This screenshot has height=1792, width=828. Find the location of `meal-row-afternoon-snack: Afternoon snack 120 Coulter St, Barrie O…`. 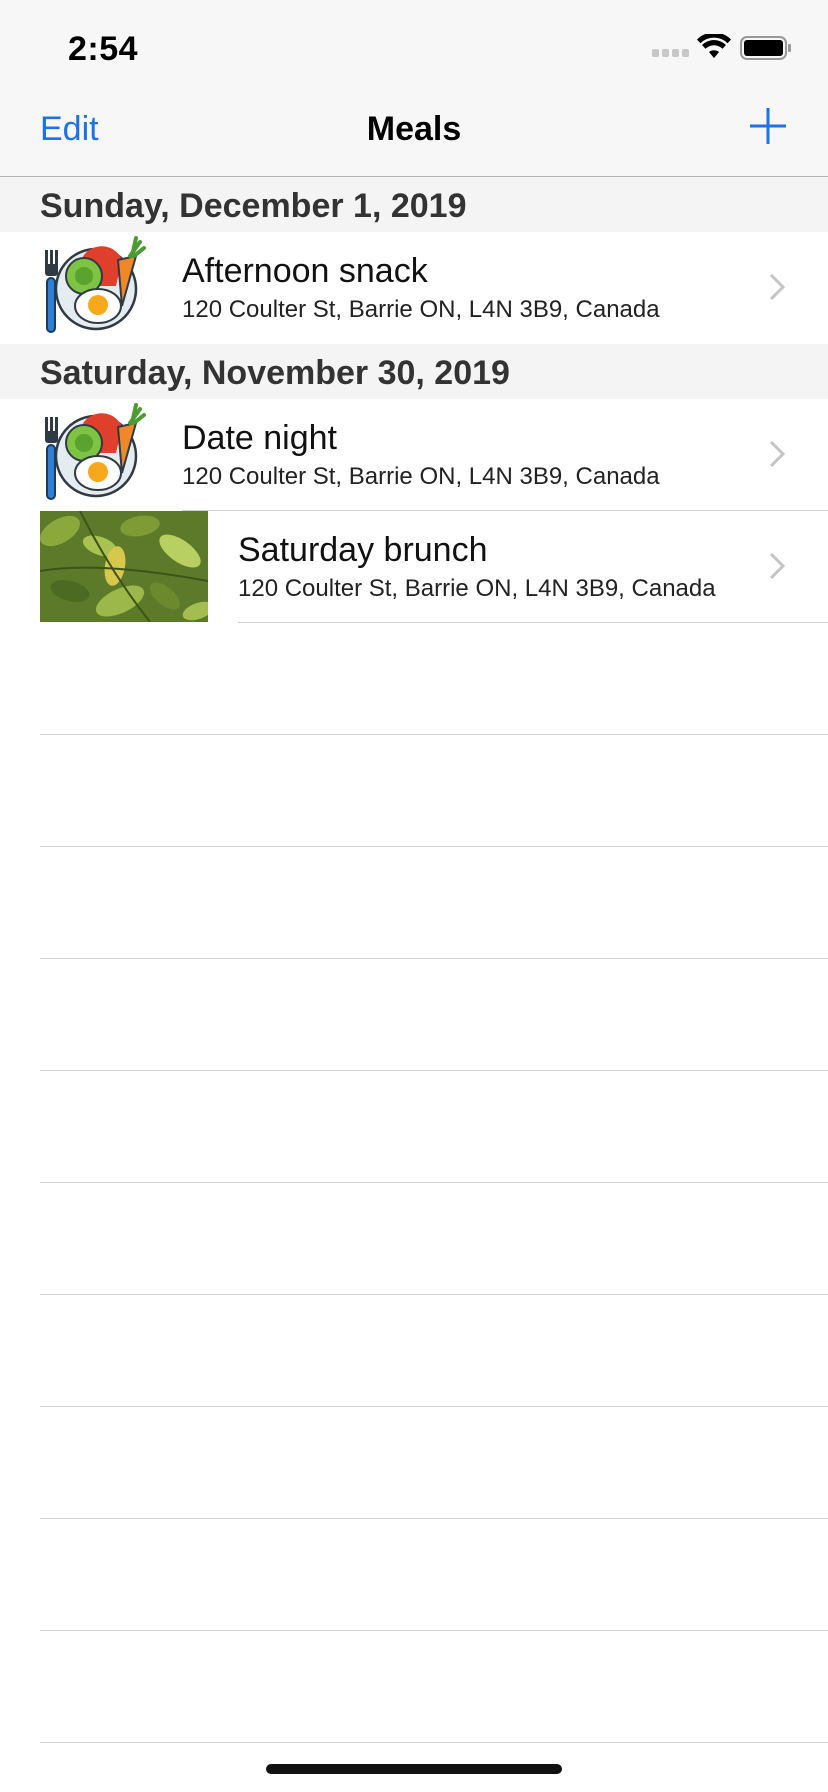

meal-row-afternoon-snack: Afternoon snack 120 Coulter St, Barrie O… is located at coordinates (414, 287).